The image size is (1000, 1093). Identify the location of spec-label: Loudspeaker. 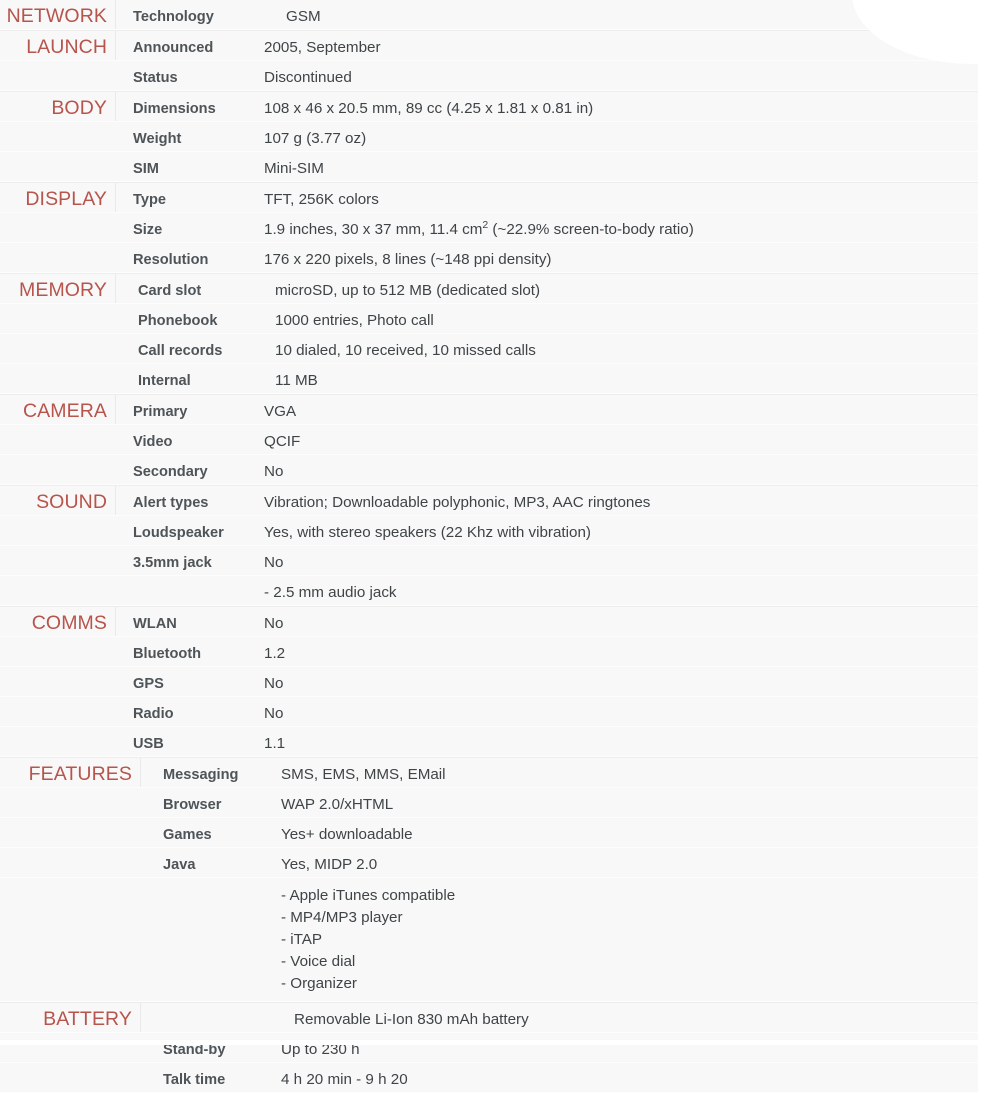
(178, 533).